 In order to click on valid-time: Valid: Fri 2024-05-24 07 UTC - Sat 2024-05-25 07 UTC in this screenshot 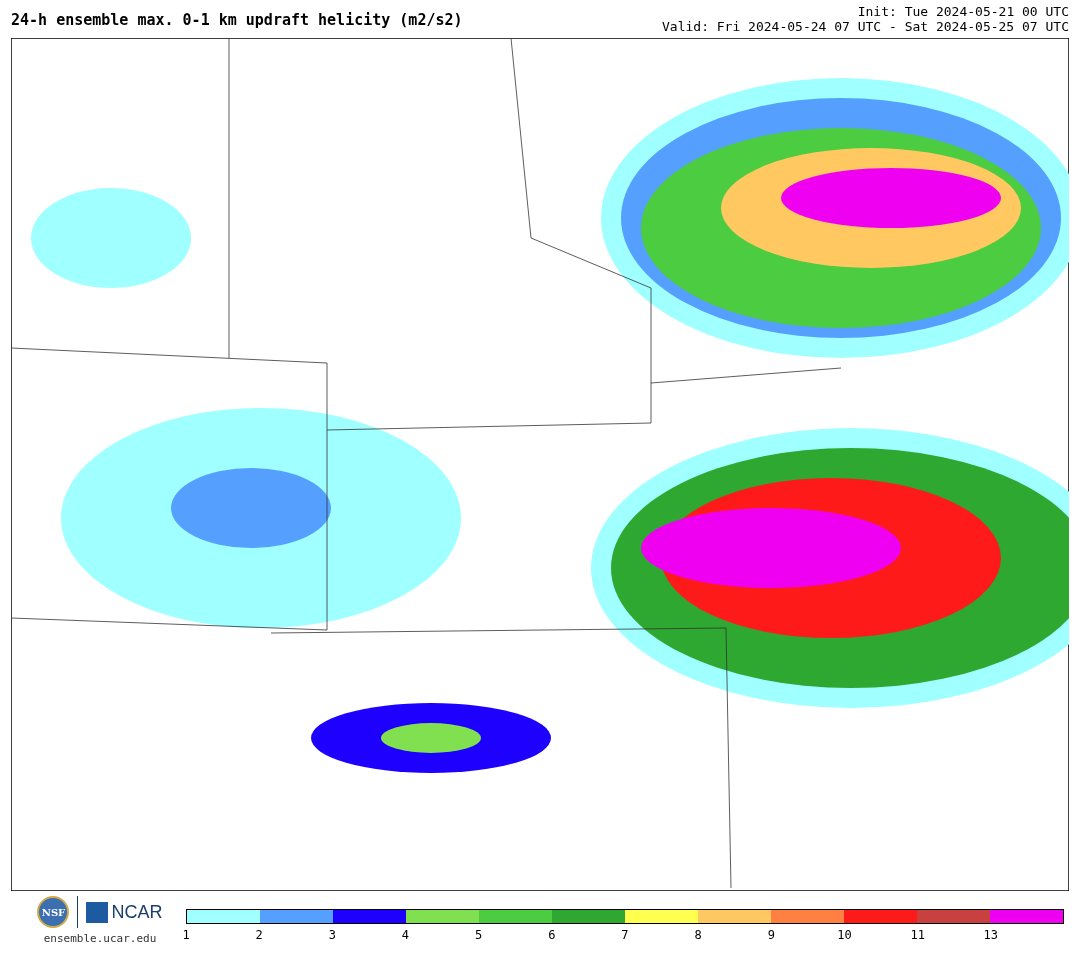, I will do `click(865, 26)`.